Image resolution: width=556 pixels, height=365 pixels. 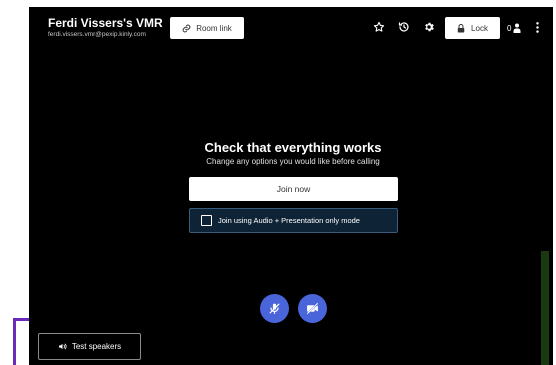 I want to click on room-name: Ferdi Vissers's VMR, so click(x=105, y=23).